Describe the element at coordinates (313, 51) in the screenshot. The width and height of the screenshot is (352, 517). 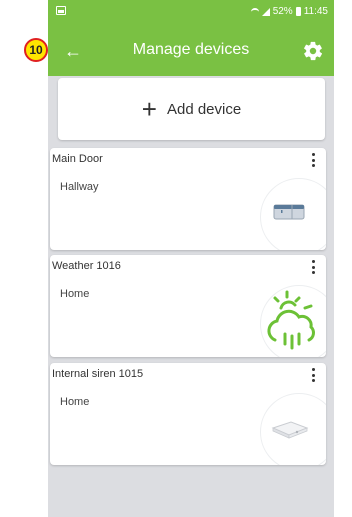
I see `gear-icon` at that location.